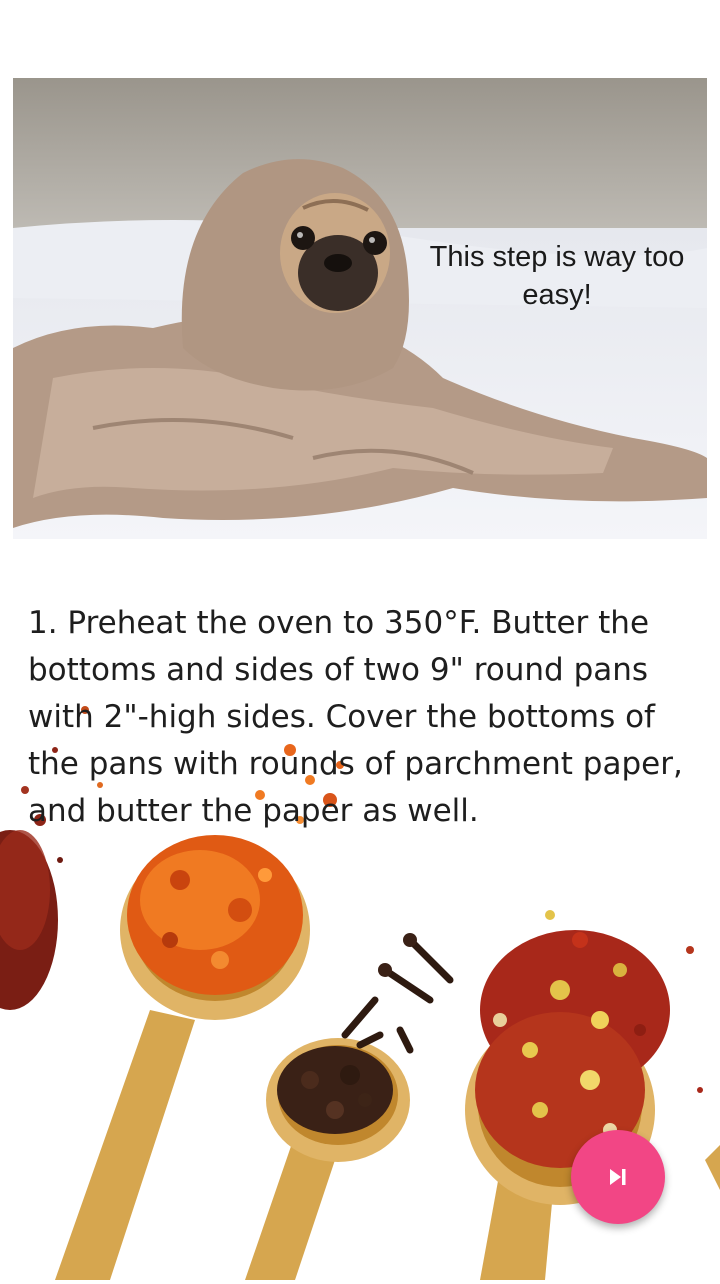 This screenshot has width=720, height=1284. I want to click on orange-spice-pile, so click(215, 915).